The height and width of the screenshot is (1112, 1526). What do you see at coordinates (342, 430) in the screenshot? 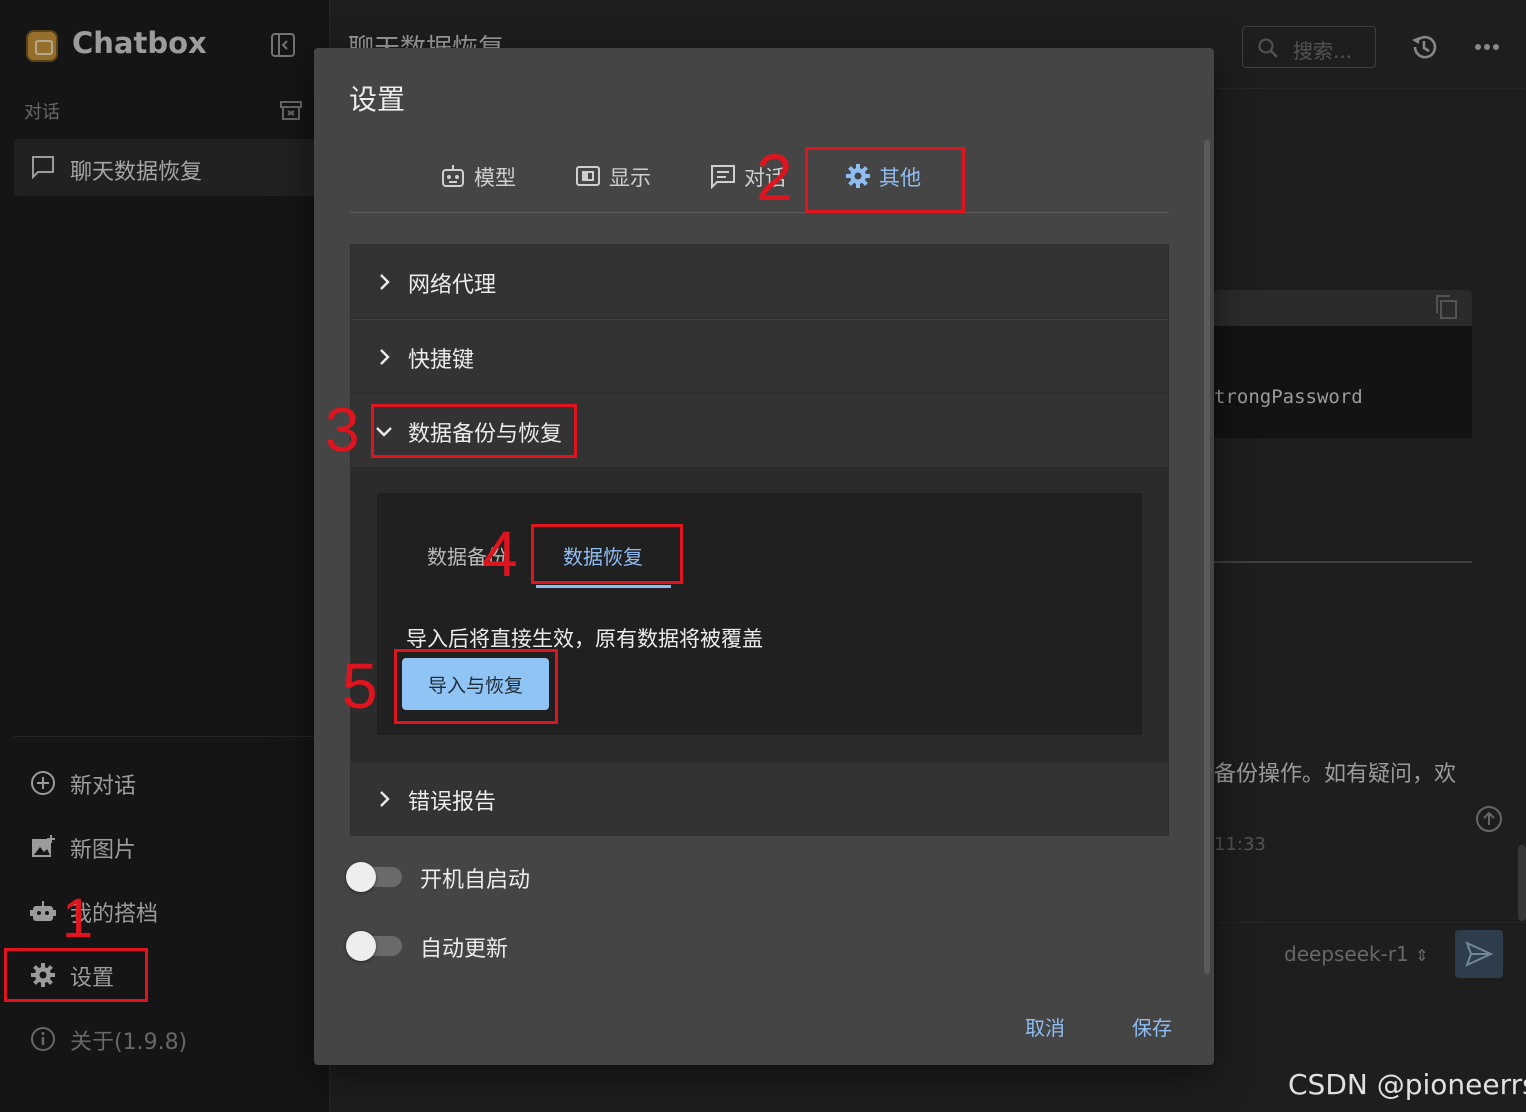
I see `annotation-number-3: 3` at bounding box center [342, 430].